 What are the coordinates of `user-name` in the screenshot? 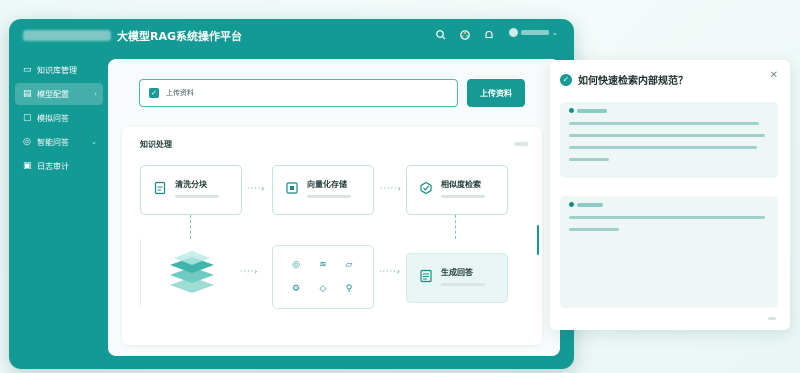 It's located at (535, 32).